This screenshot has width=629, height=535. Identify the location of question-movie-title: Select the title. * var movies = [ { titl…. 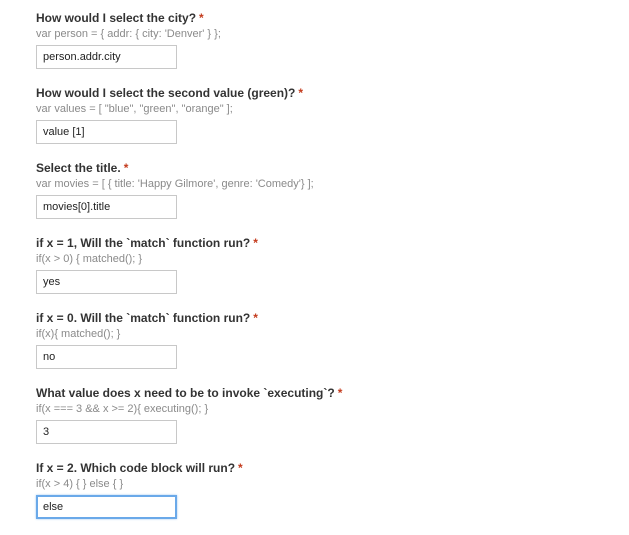
(326, 197).